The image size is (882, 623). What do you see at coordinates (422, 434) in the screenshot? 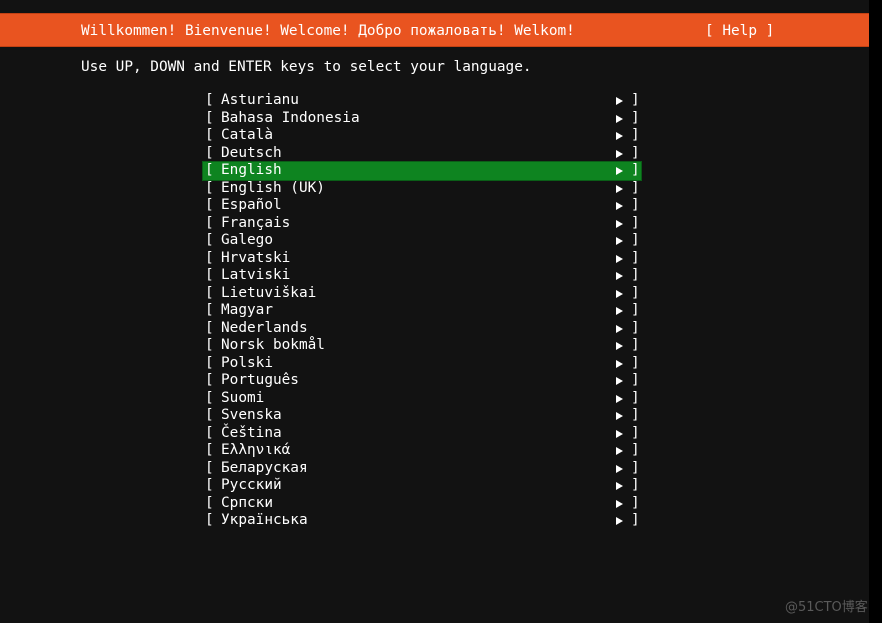
I see `language-option: [Čeština]` at bounding box center [422, 434].